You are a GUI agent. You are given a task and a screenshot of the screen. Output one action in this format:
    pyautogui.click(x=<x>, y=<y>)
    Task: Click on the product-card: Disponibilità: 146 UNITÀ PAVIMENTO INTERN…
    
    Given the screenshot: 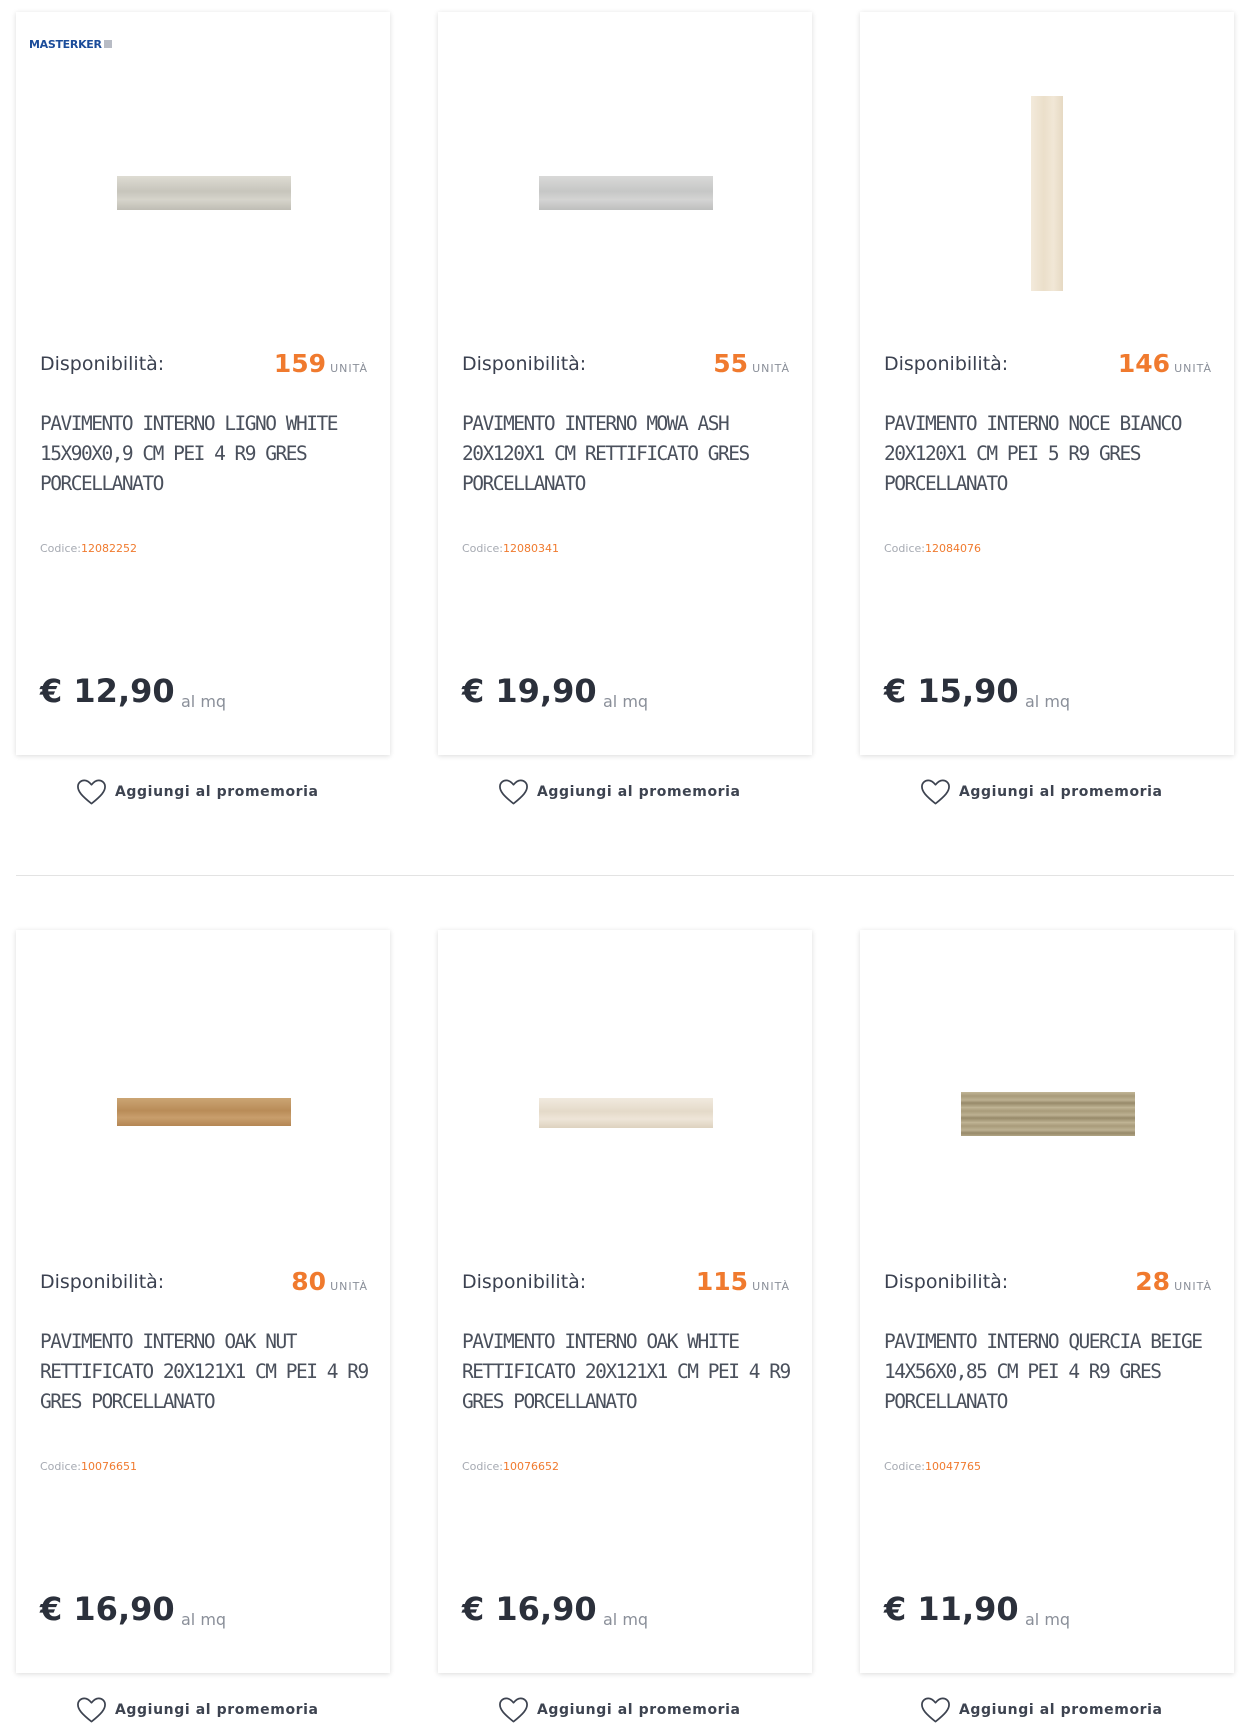 What is the action you would take?
    pyautogui.click(x=1047, y=383)
    